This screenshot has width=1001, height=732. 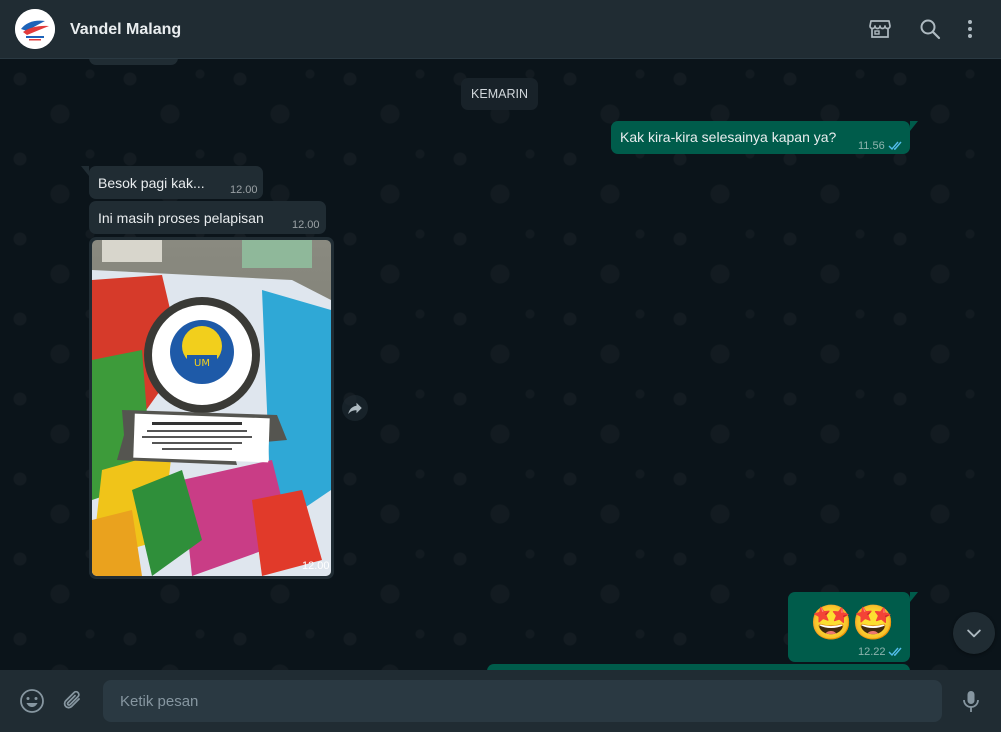 I want to click on message-bubble-incoming: Ini masih proses pelapisan 12.00, so click(x=207, y=217).